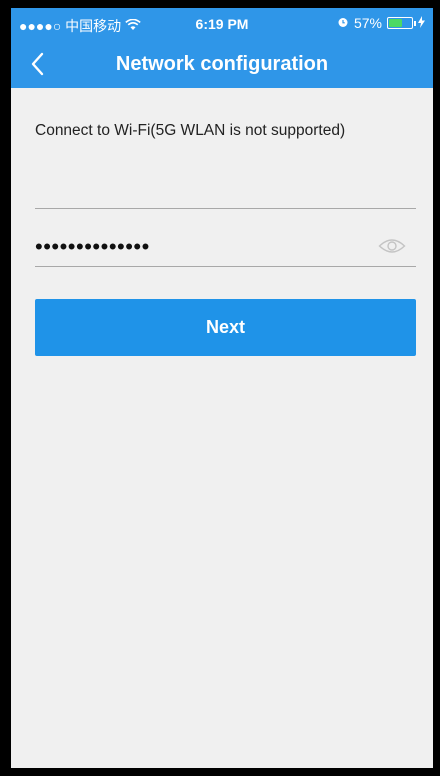 The width and height of the screenshot is (440, 776). I want to click on status-bar: ●●●●○ 中国移动 6:19 PM 57%, so click(222, 24).